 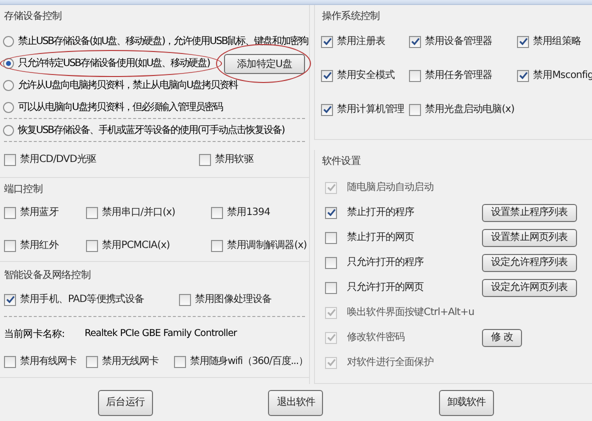 I want to click on checkbox-label: 禁用任务管理器, so click(x=458, y=76).